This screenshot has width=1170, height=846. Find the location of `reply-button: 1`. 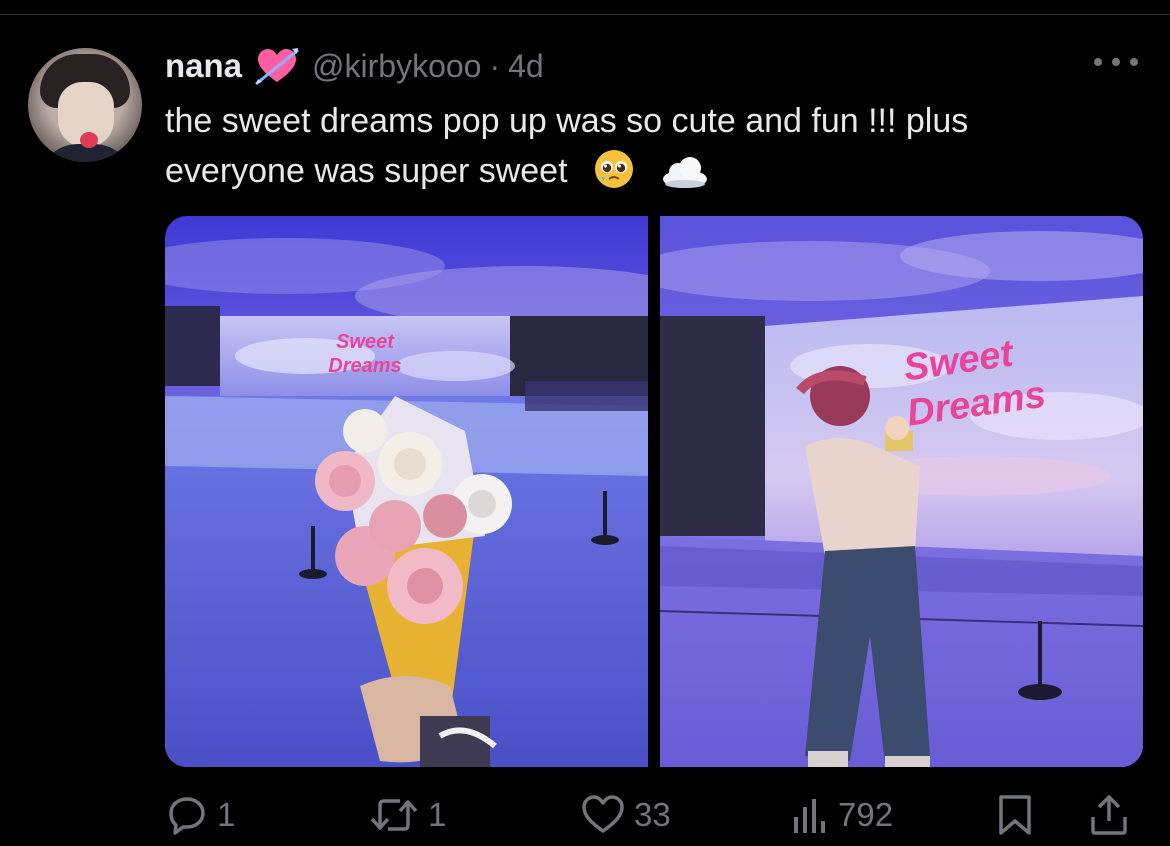

reply-button: 1 is located at coordinates (200, 815).